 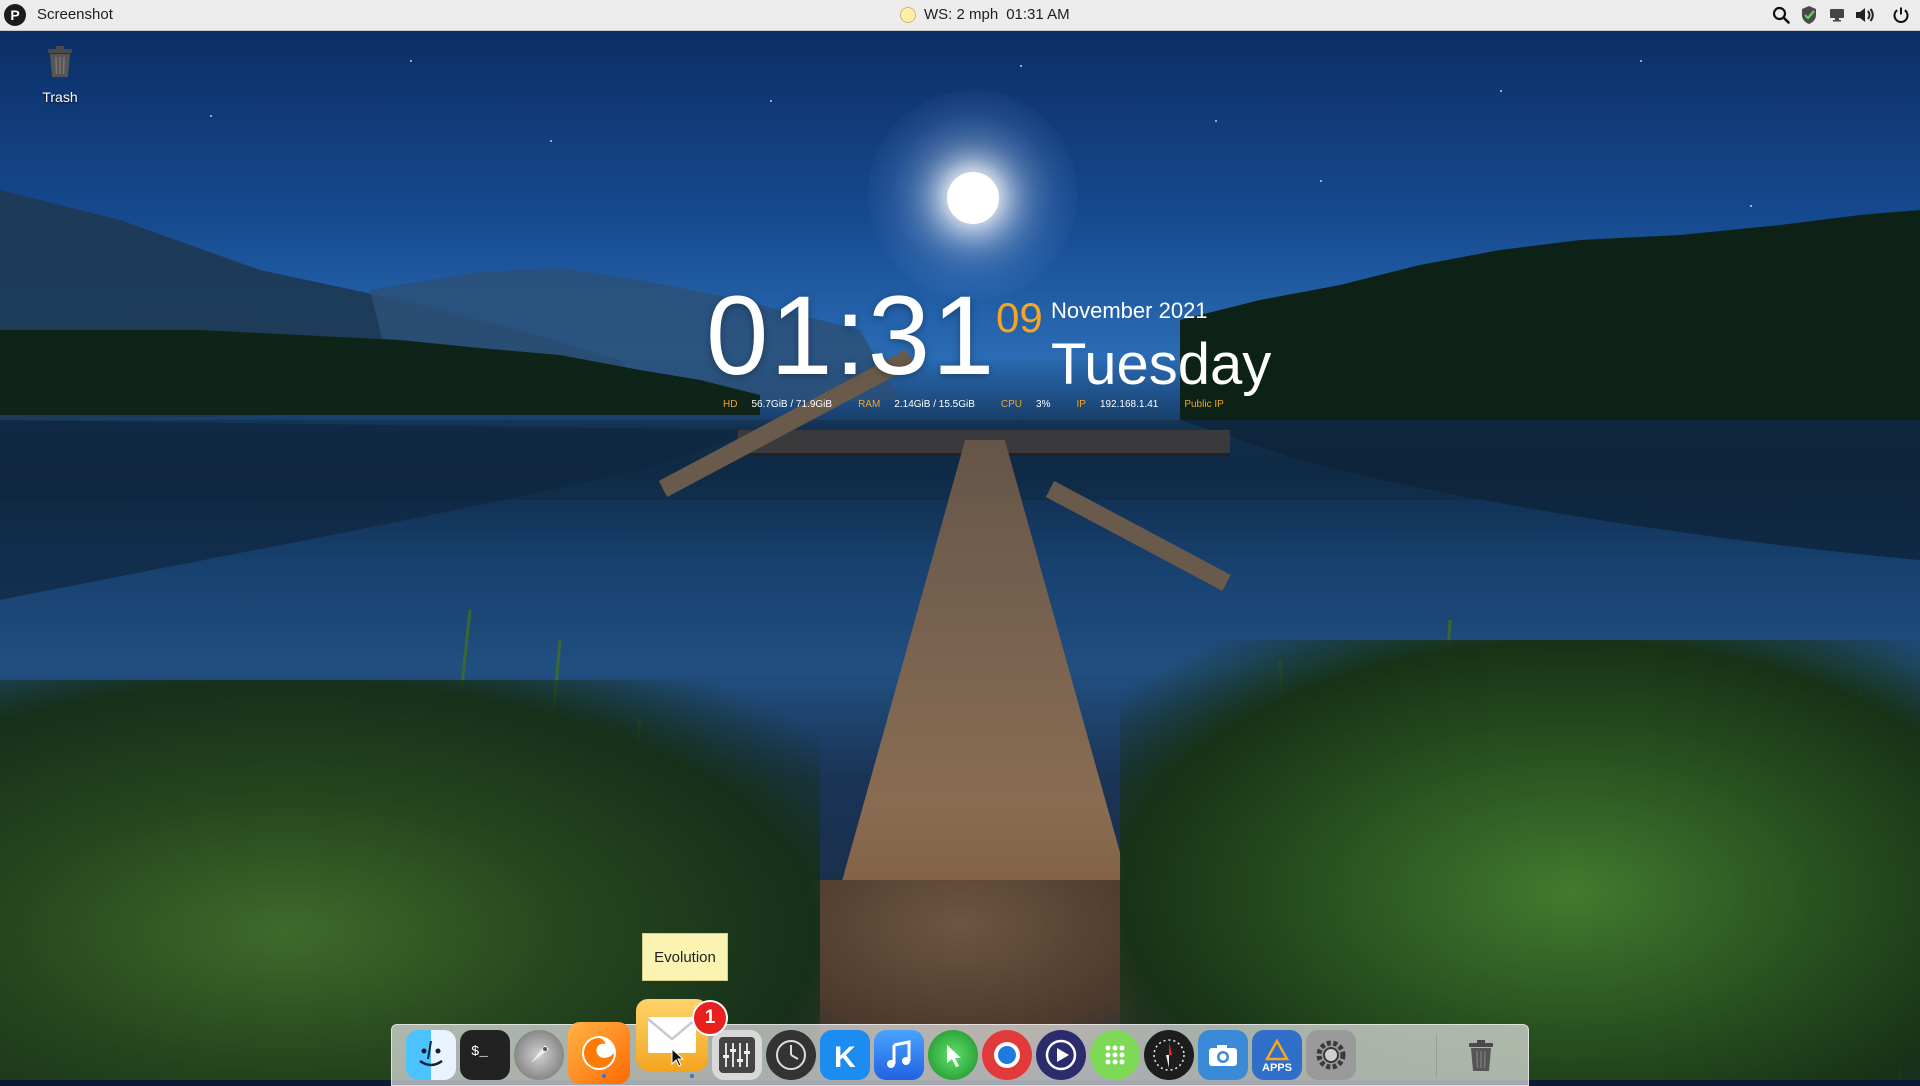 I want to click on svg-text: K, so click(x=845, y=1057).